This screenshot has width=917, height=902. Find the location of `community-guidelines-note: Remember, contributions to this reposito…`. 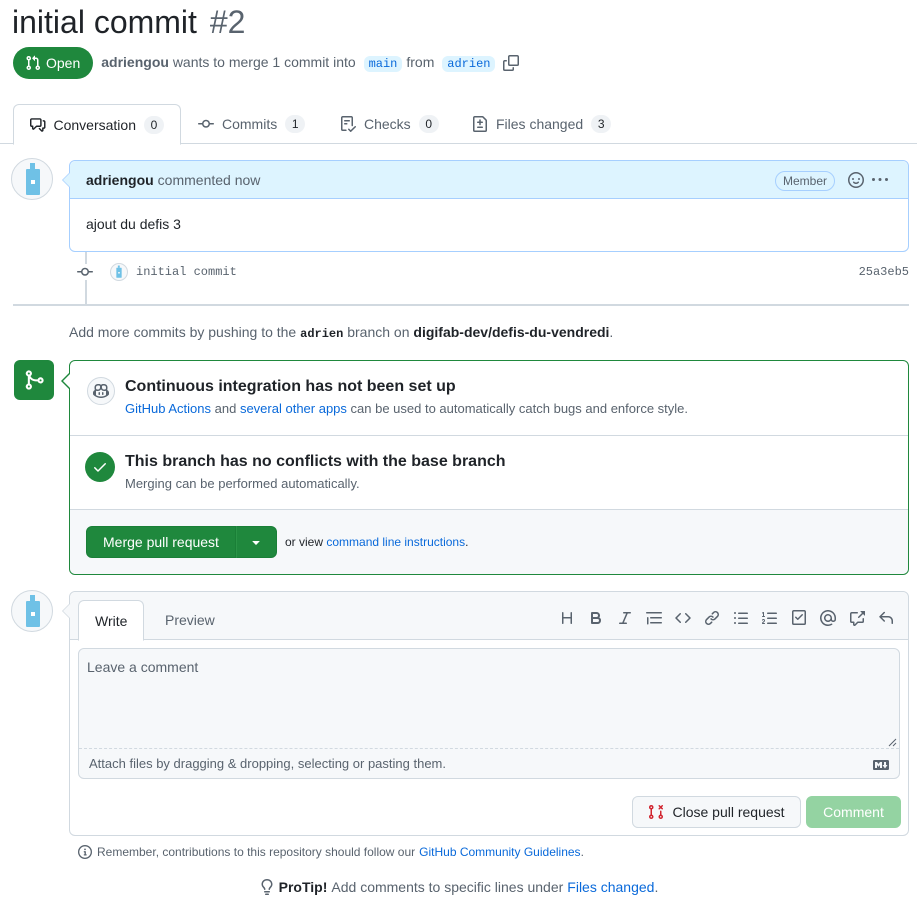

community-guidelines-note: Remember, contributions to this reposito… is located at coordinates (331, 852).